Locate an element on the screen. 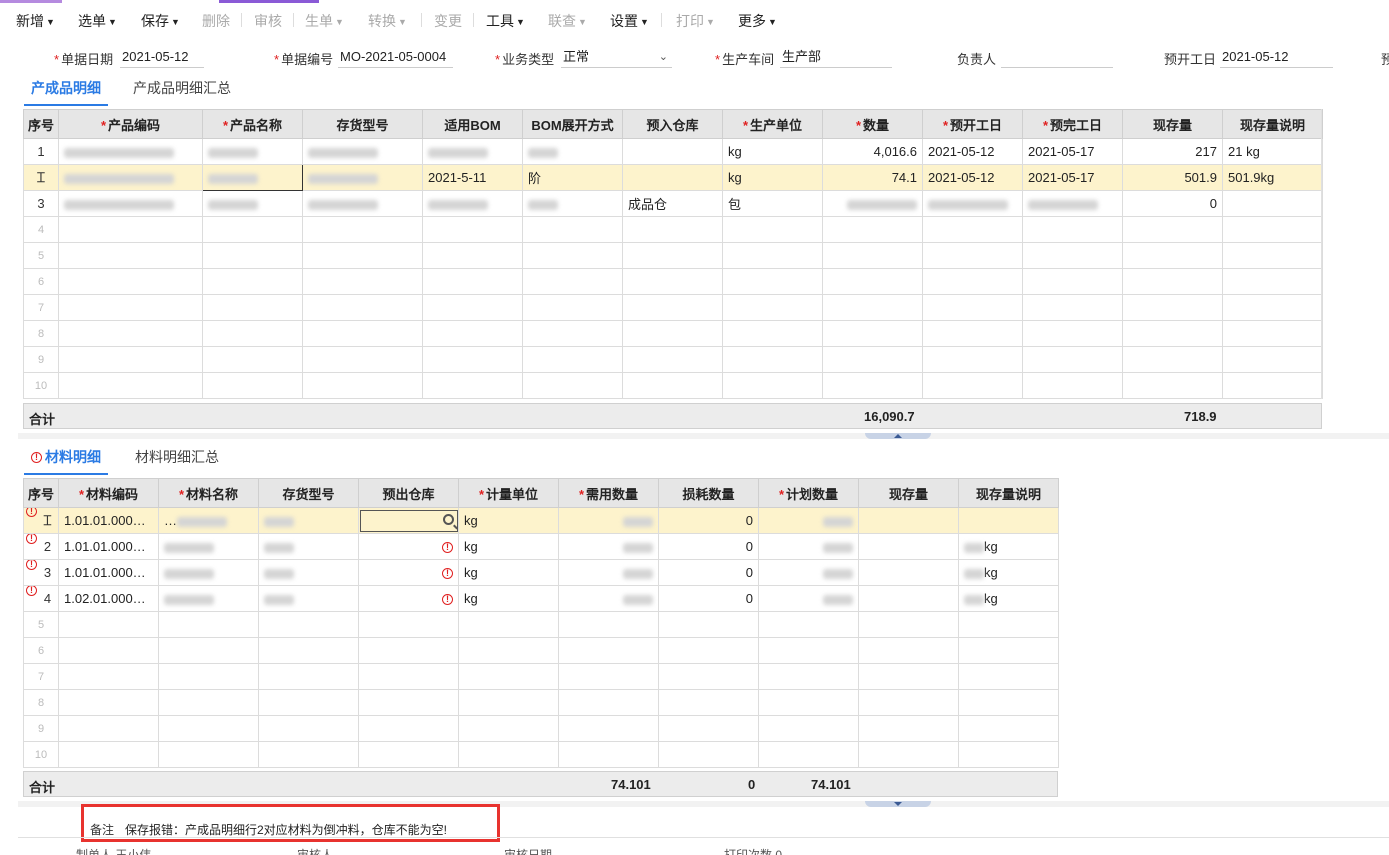 The image size is (1389, 855). toolbar-item: 变更 is located at coordinates (448, 21).